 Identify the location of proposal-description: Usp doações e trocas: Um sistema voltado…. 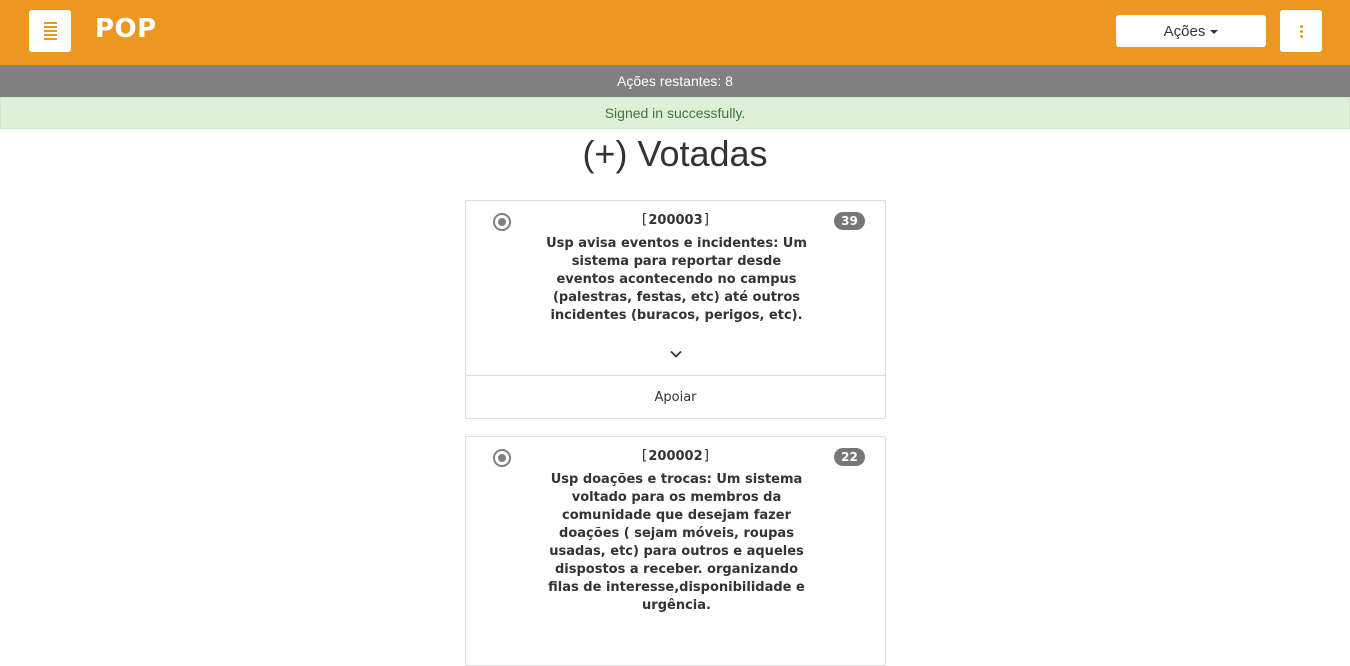
(676, 542).